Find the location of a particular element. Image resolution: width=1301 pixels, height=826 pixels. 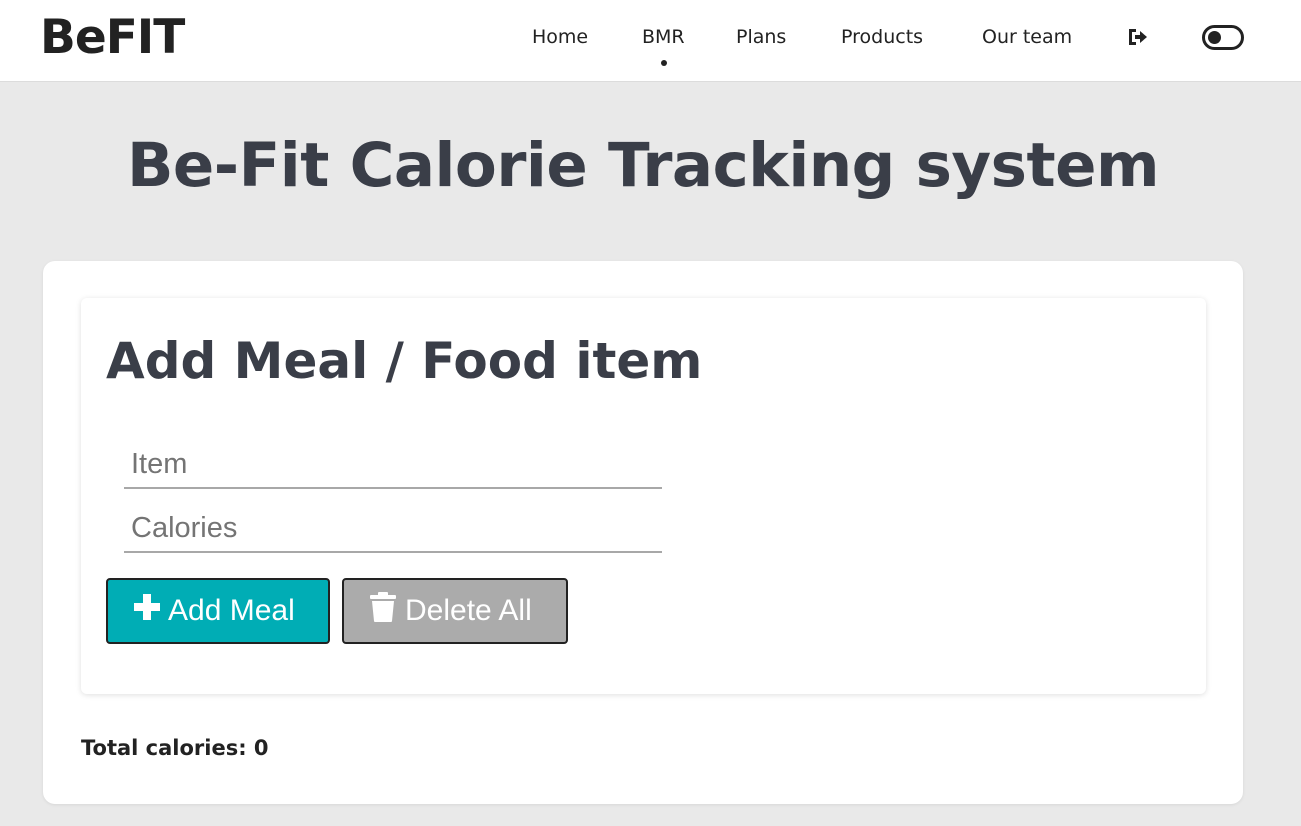

item-input is located at coordinates (393, 461).